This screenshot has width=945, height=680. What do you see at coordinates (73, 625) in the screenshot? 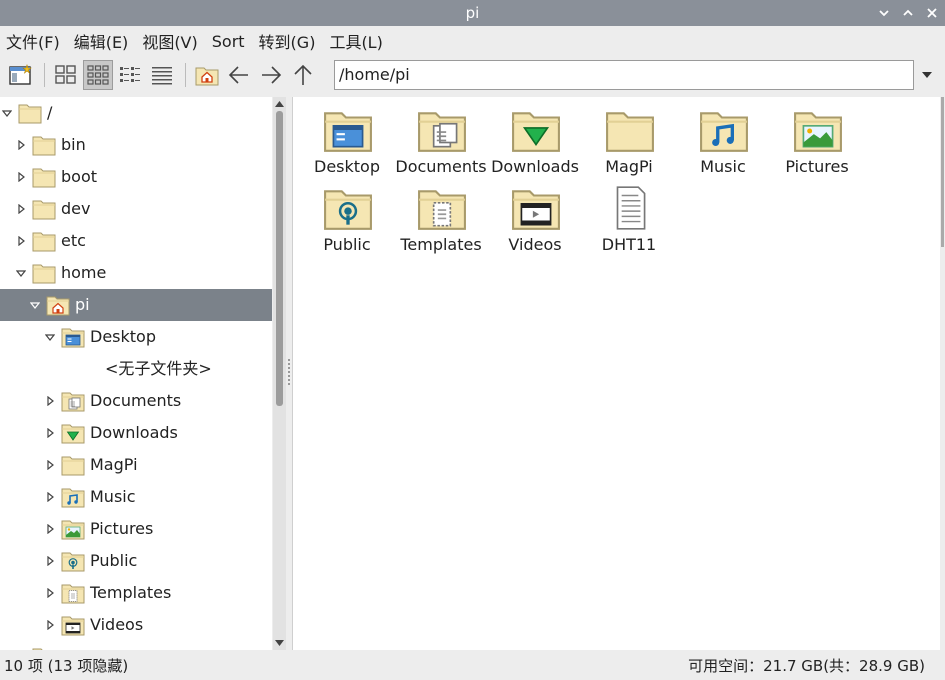
I see `videos-folder-icon` at bounding box center [73, 625].